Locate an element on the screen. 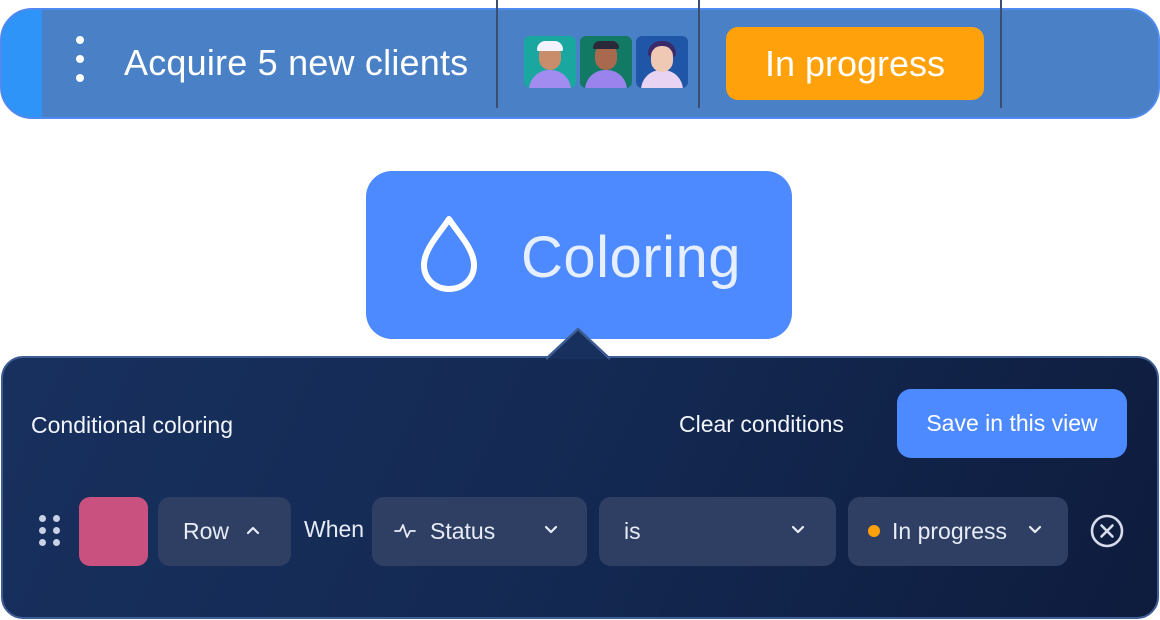 The height and width of the screenshot is (620, 1160). save-in-view-button: Save in this view is located at coordinates (1012, 423).